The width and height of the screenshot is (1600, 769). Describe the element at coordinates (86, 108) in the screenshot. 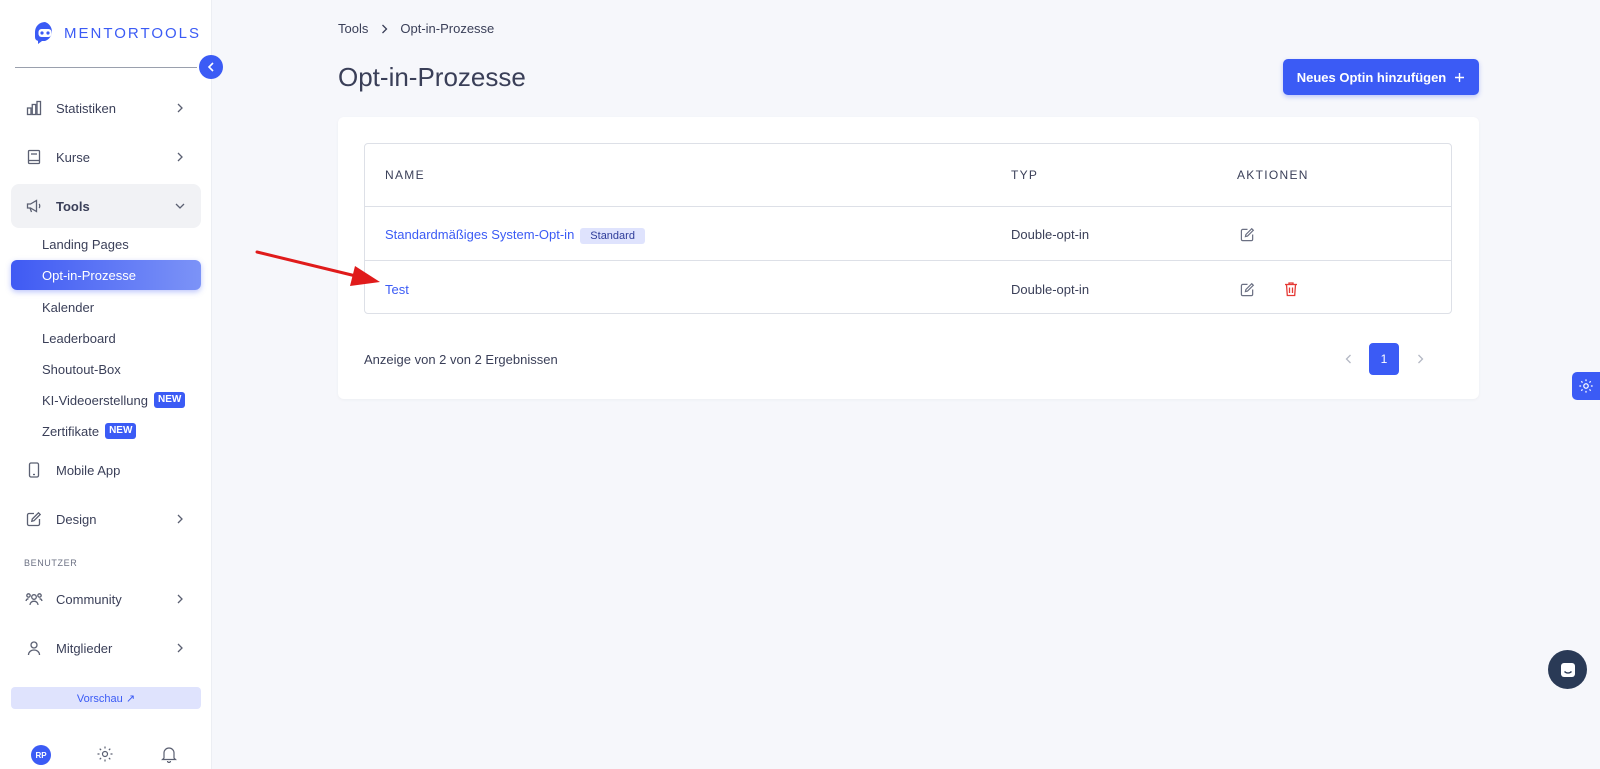

I see `sidebar-item-label: Statistiken` at that location.